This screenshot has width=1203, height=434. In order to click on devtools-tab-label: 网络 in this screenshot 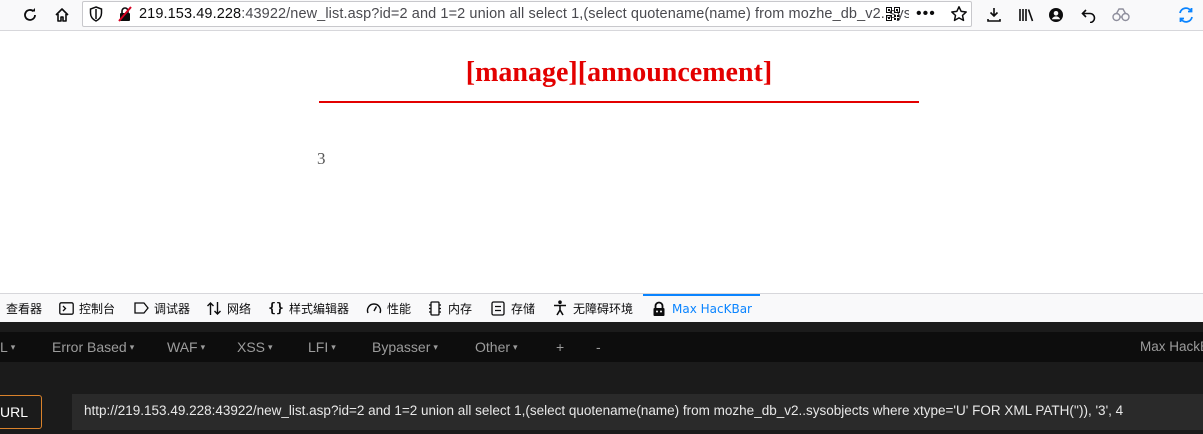, I will do `click(239, 308)`.